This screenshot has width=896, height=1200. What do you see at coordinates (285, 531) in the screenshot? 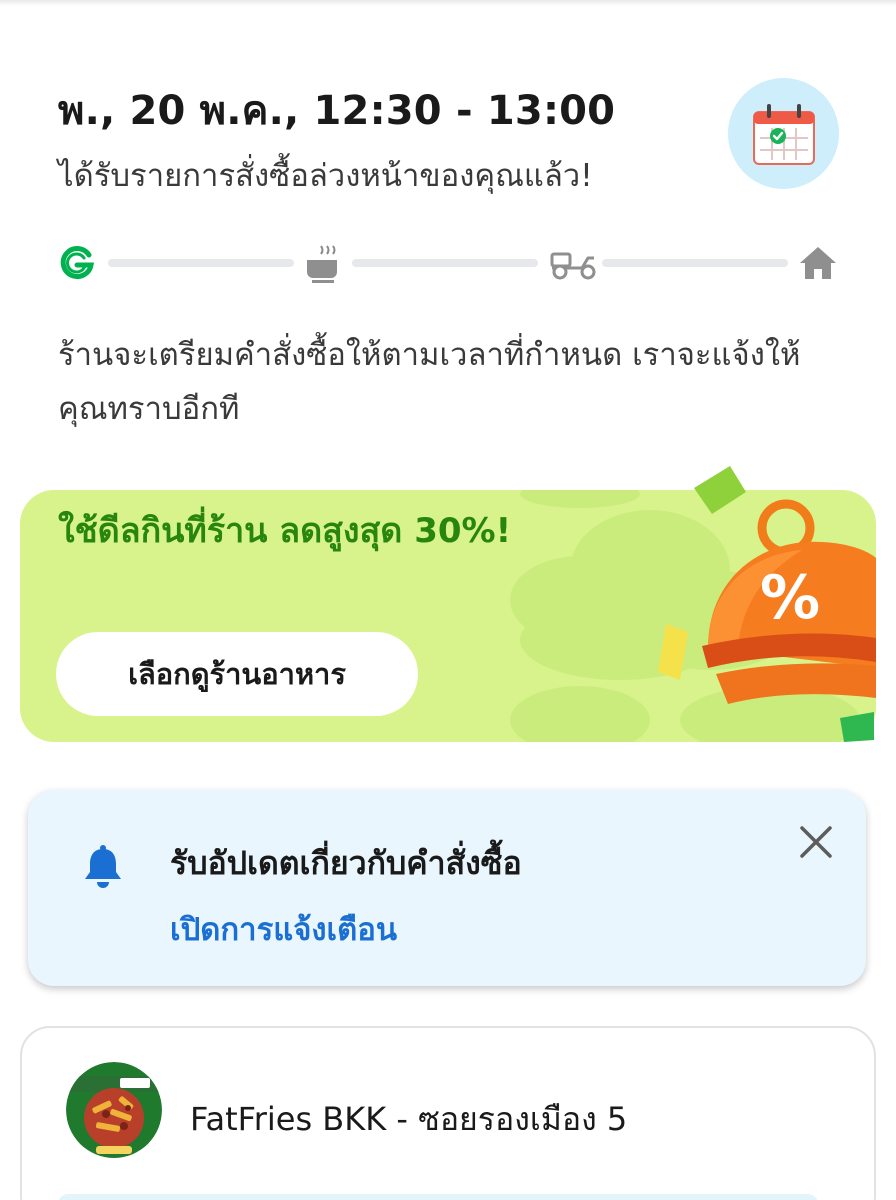
I see `promo-title: ใช้ดีลกินที่ร้าน ลดสูงสุด 30%!` at bounding box center [285, 531].